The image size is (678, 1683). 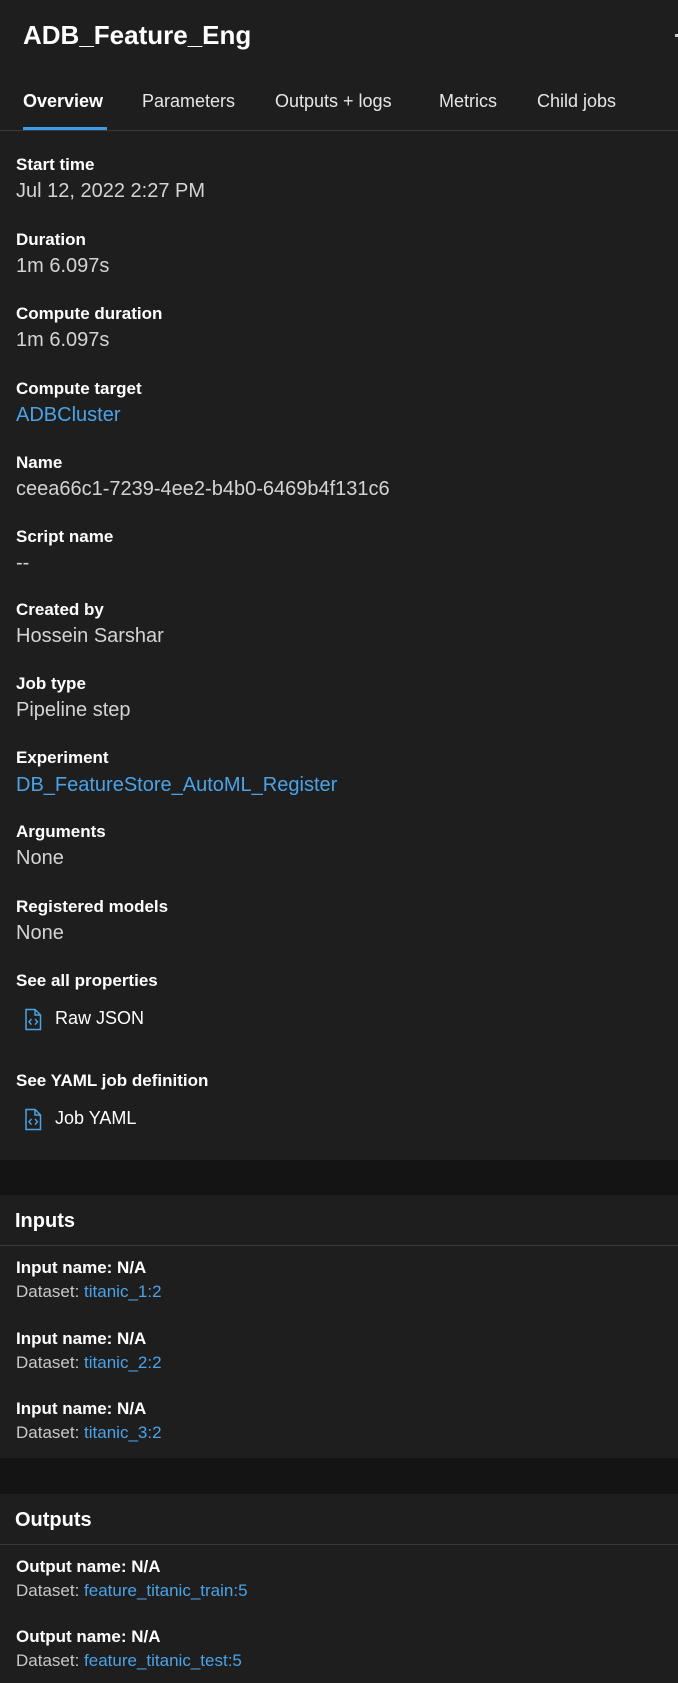 I want to click on job-type-label: Job type, so click(x=51, y=683).